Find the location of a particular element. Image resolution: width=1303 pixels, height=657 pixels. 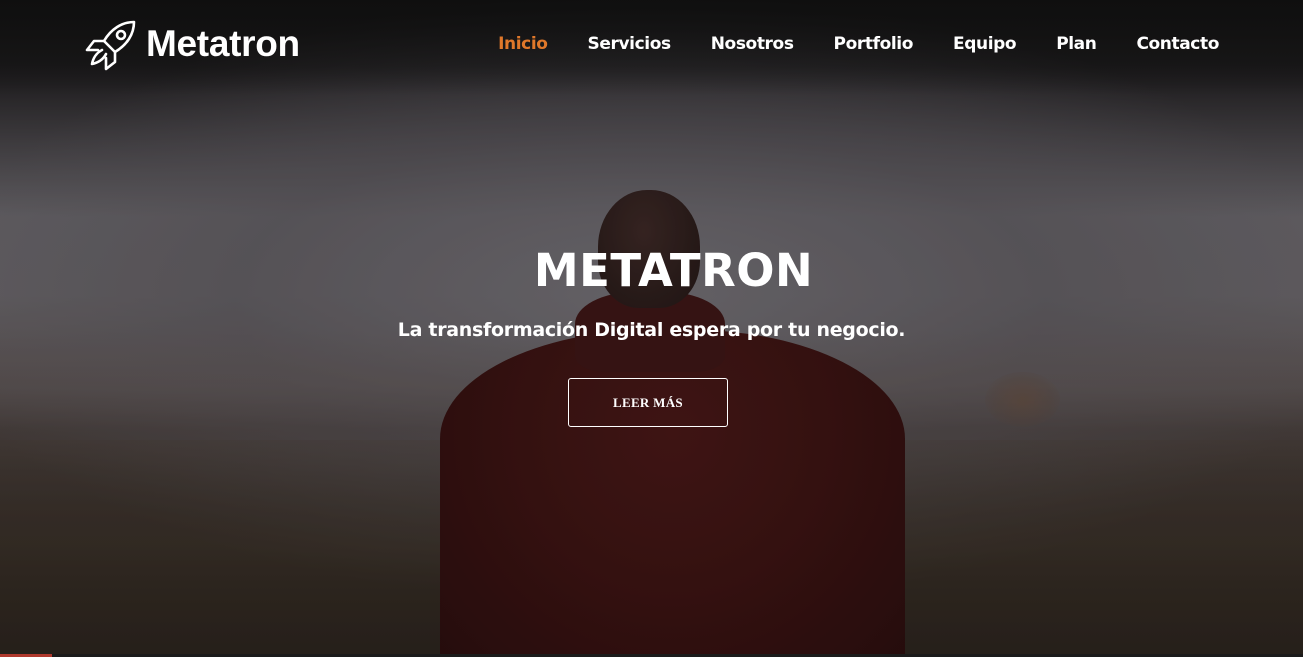

brand-name: Metatron is located at coordinates (223, 43).